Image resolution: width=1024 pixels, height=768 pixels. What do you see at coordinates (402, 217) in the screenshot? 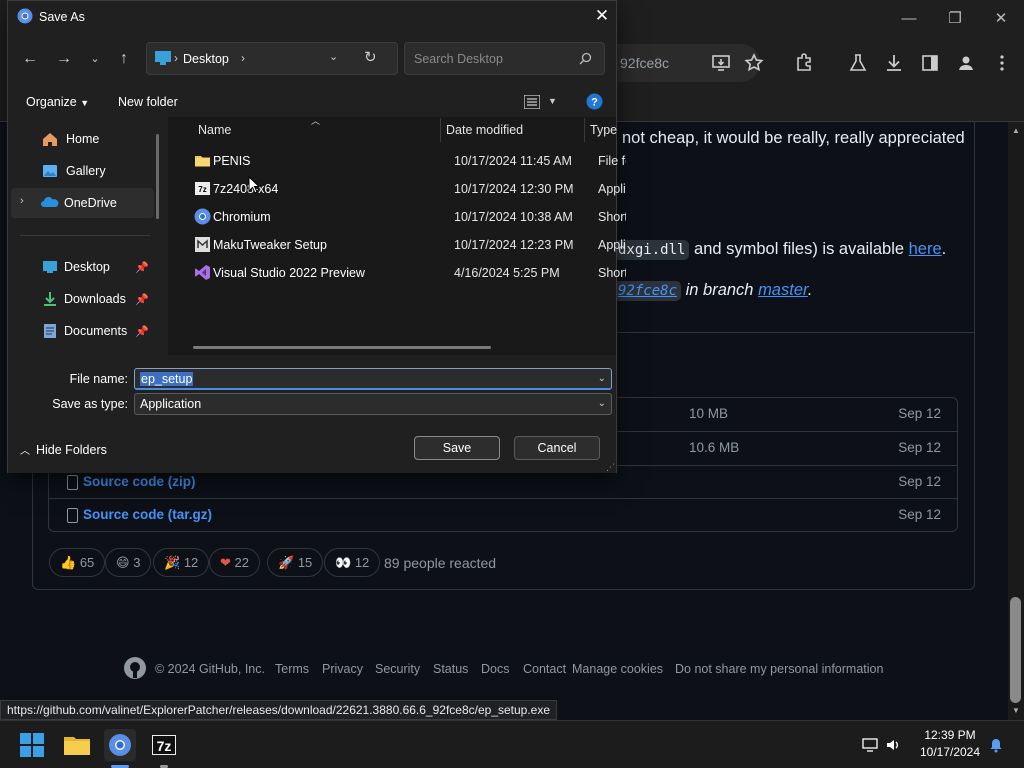
I see `file-row: Chromium 10/17/2024 10:38 AM Shortcut` at bounding box center [402, 217].